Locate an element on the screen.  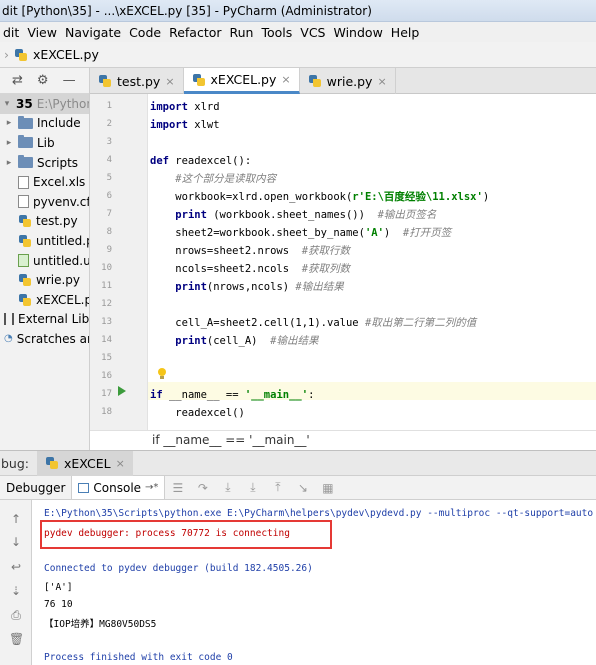
tree-item-pyvenv: pyvenv.cfg is located at coordinates (44, 202).